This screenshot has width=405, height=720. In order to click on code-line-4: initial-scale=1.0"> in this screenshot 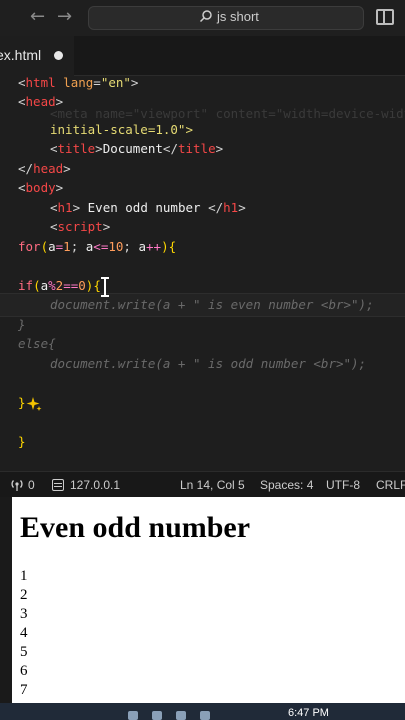, I will do `click(121, 129)`.